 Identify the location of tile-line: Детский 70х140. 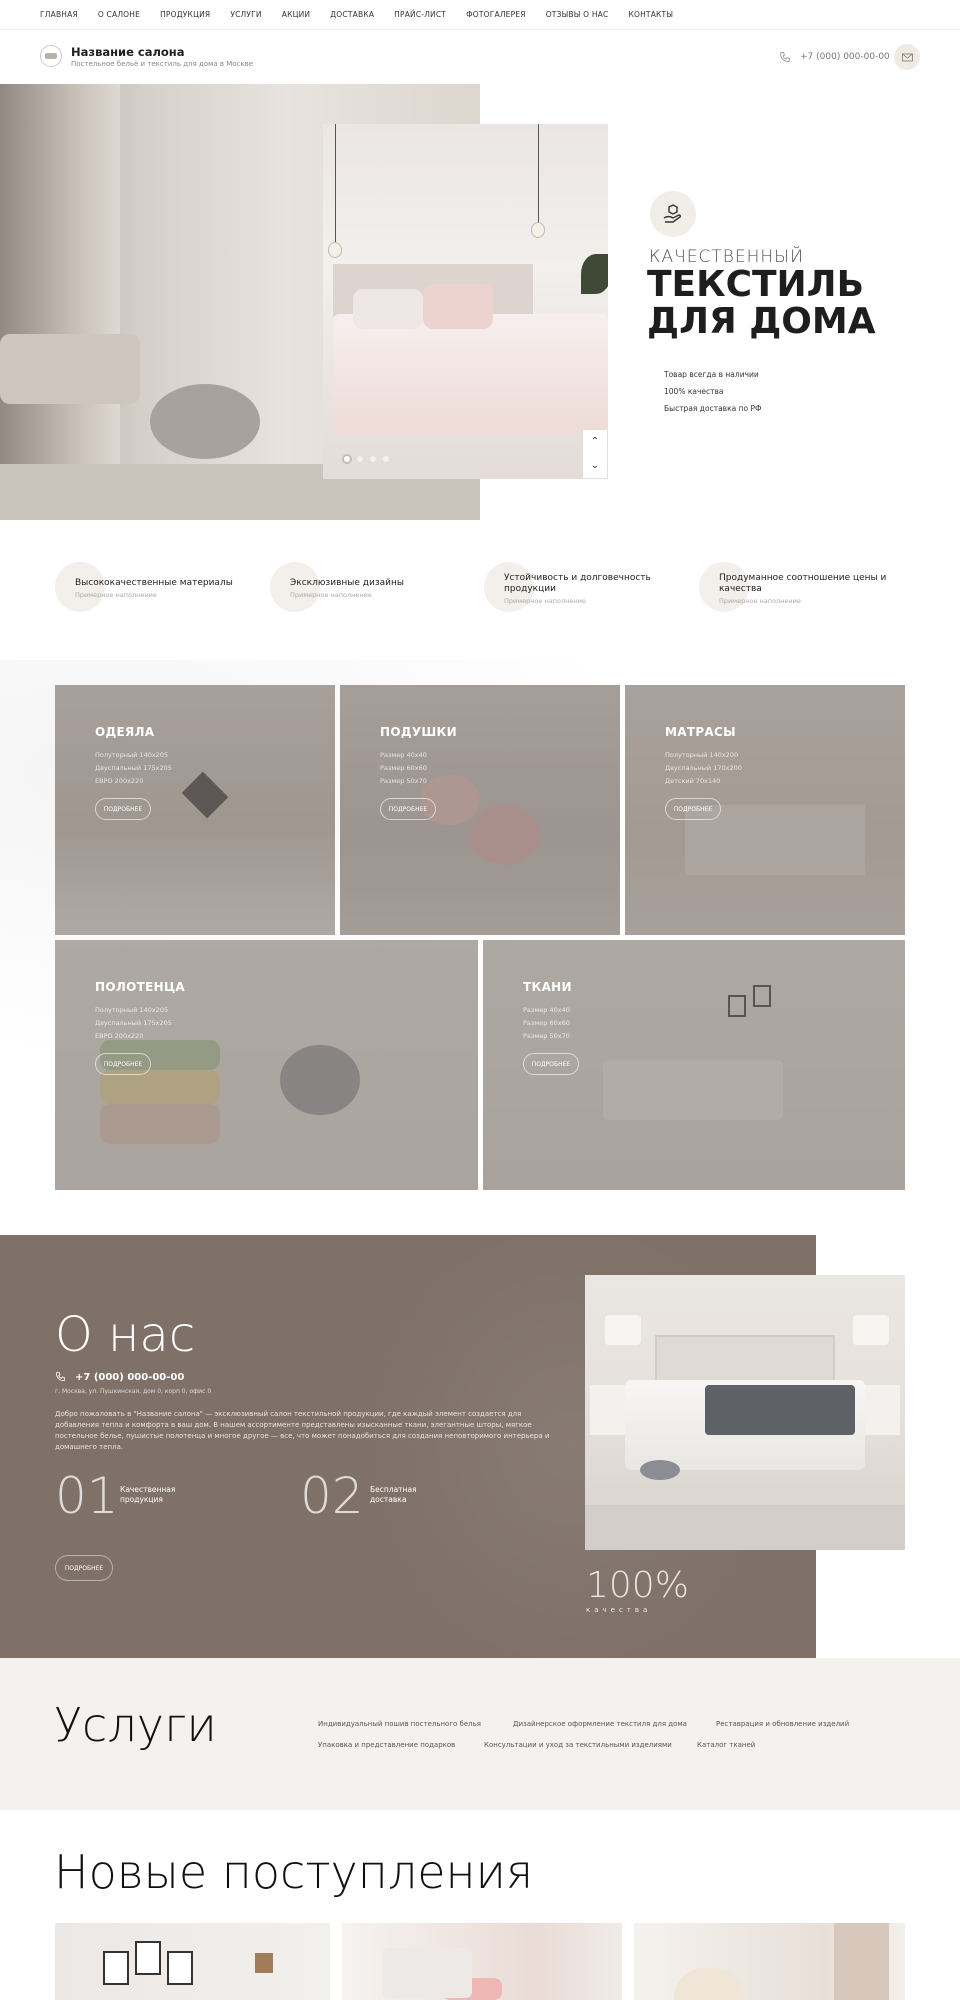
(693, 781).